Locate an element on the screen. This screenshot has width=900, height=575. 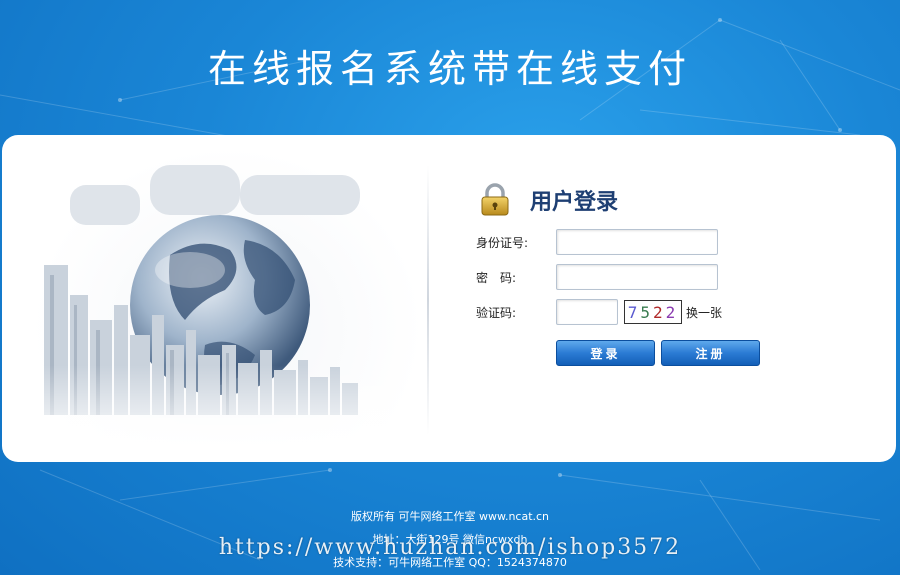
captcha-image: 7 5 2 2 is located at coordinates (653, 312).